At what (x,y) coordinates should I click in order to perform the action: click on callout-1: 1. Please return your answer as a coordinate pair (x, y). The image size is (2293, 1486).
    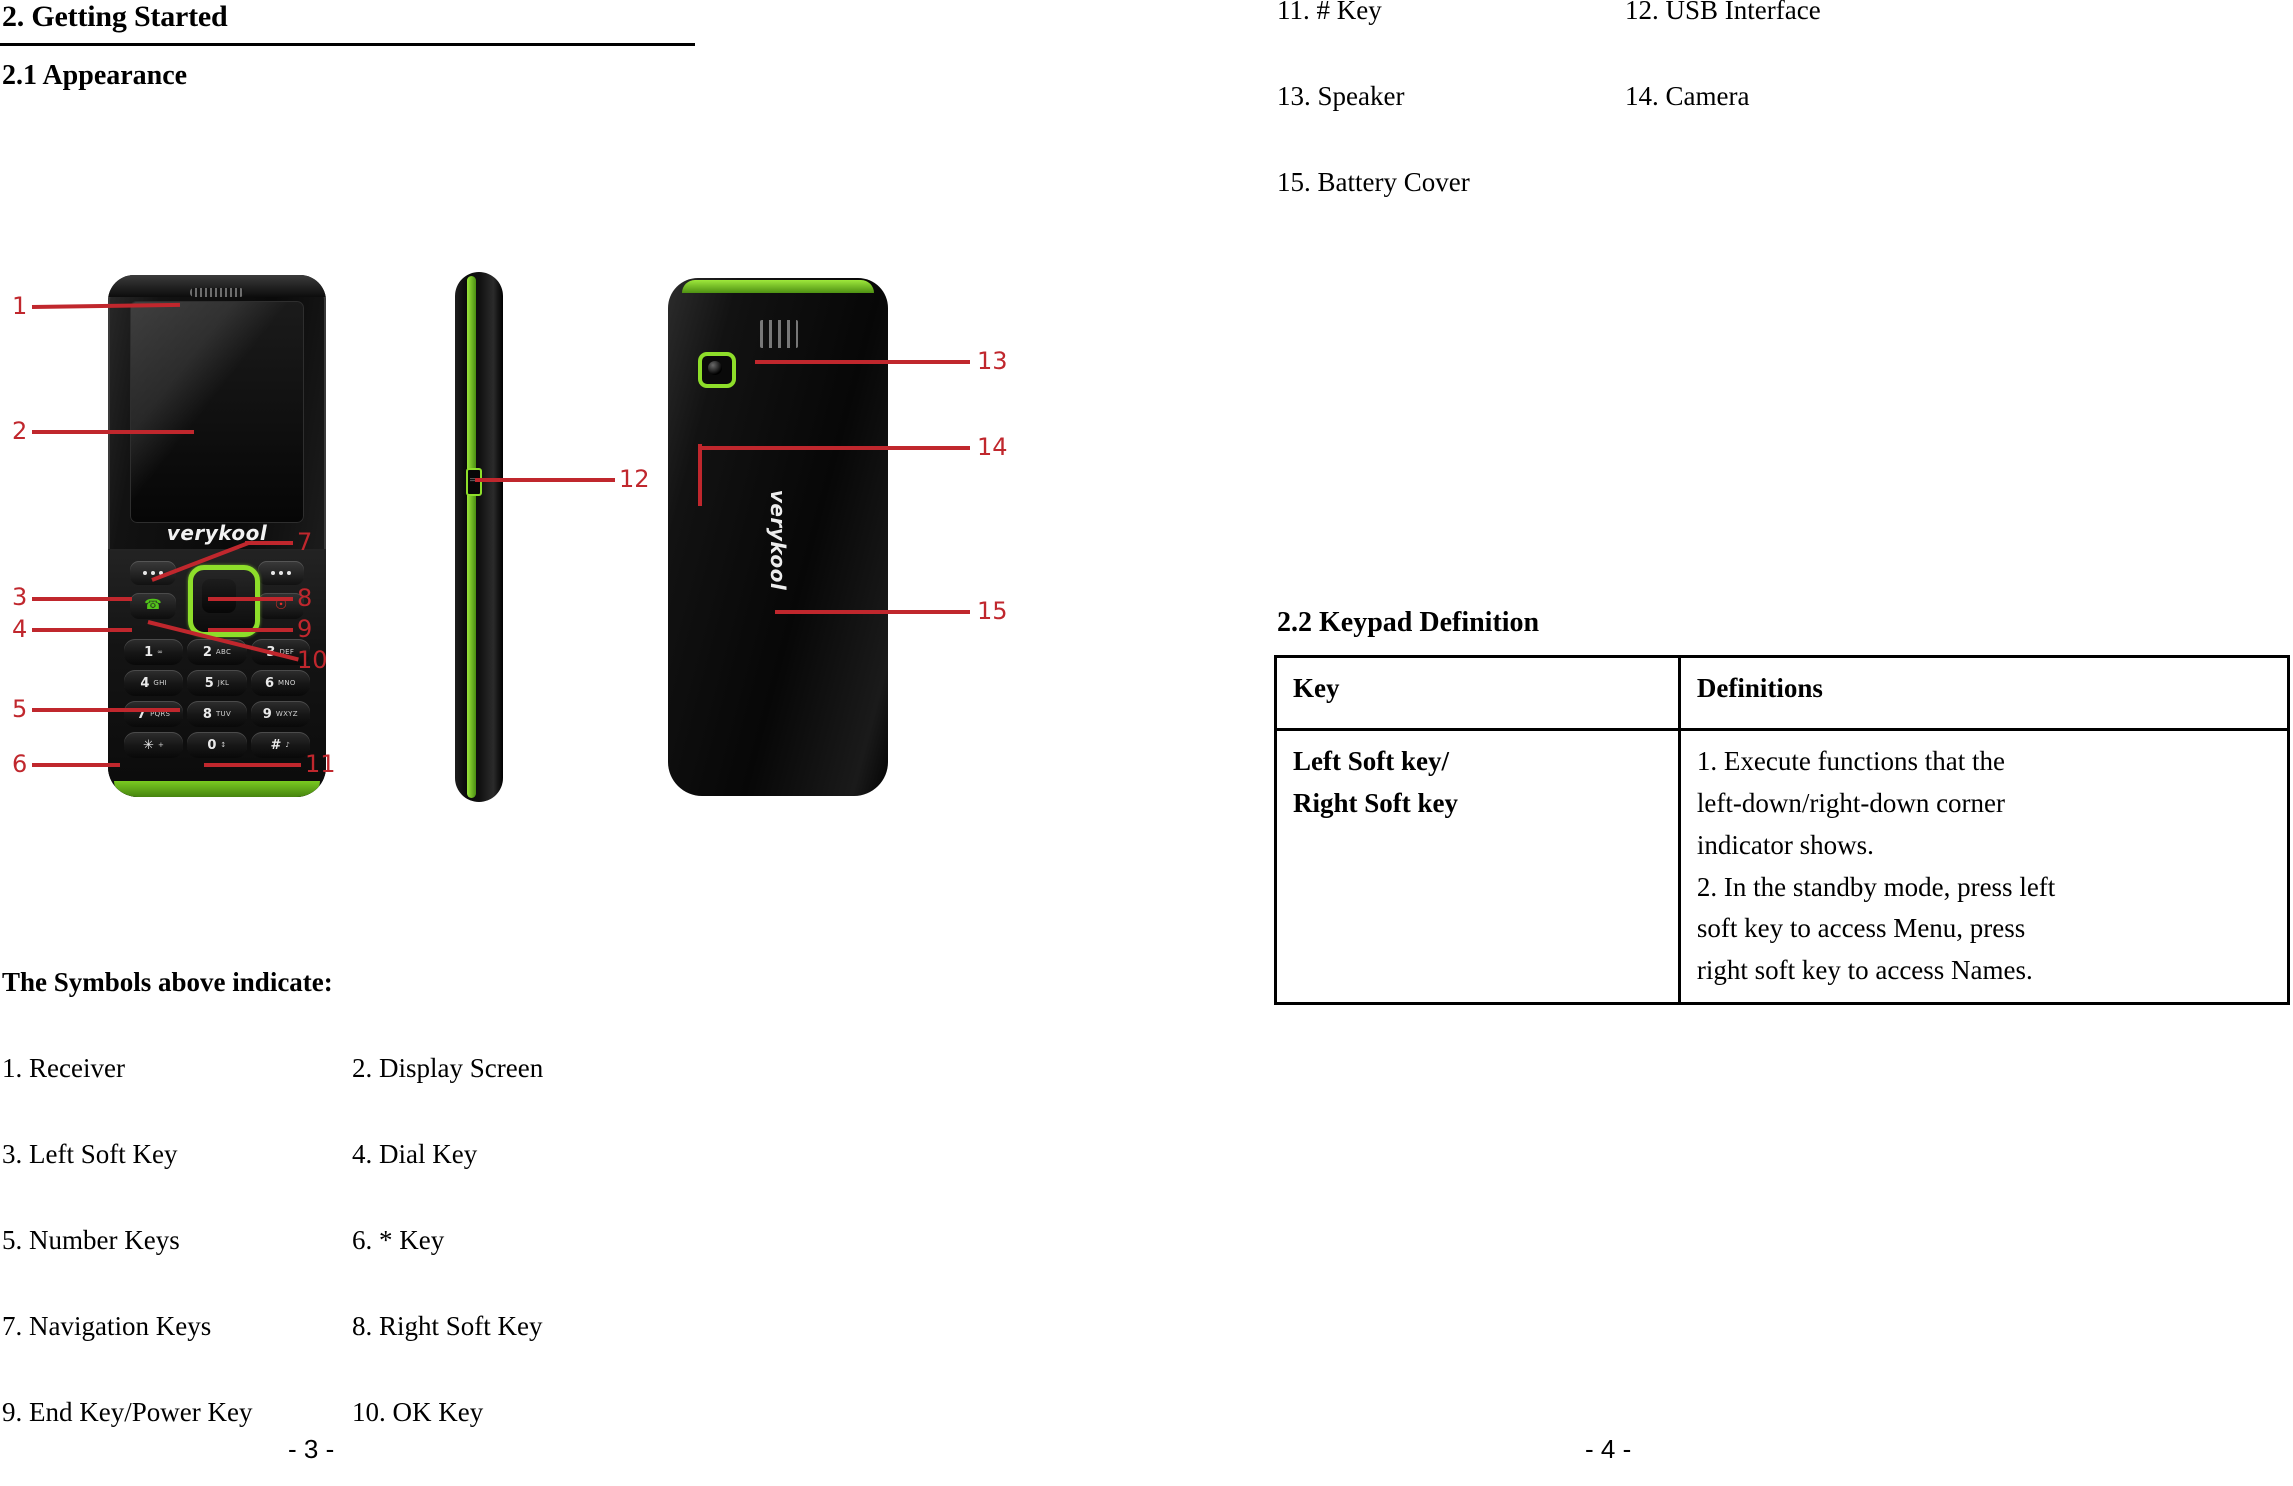
    Looking at the image, I should click on (20, 306).